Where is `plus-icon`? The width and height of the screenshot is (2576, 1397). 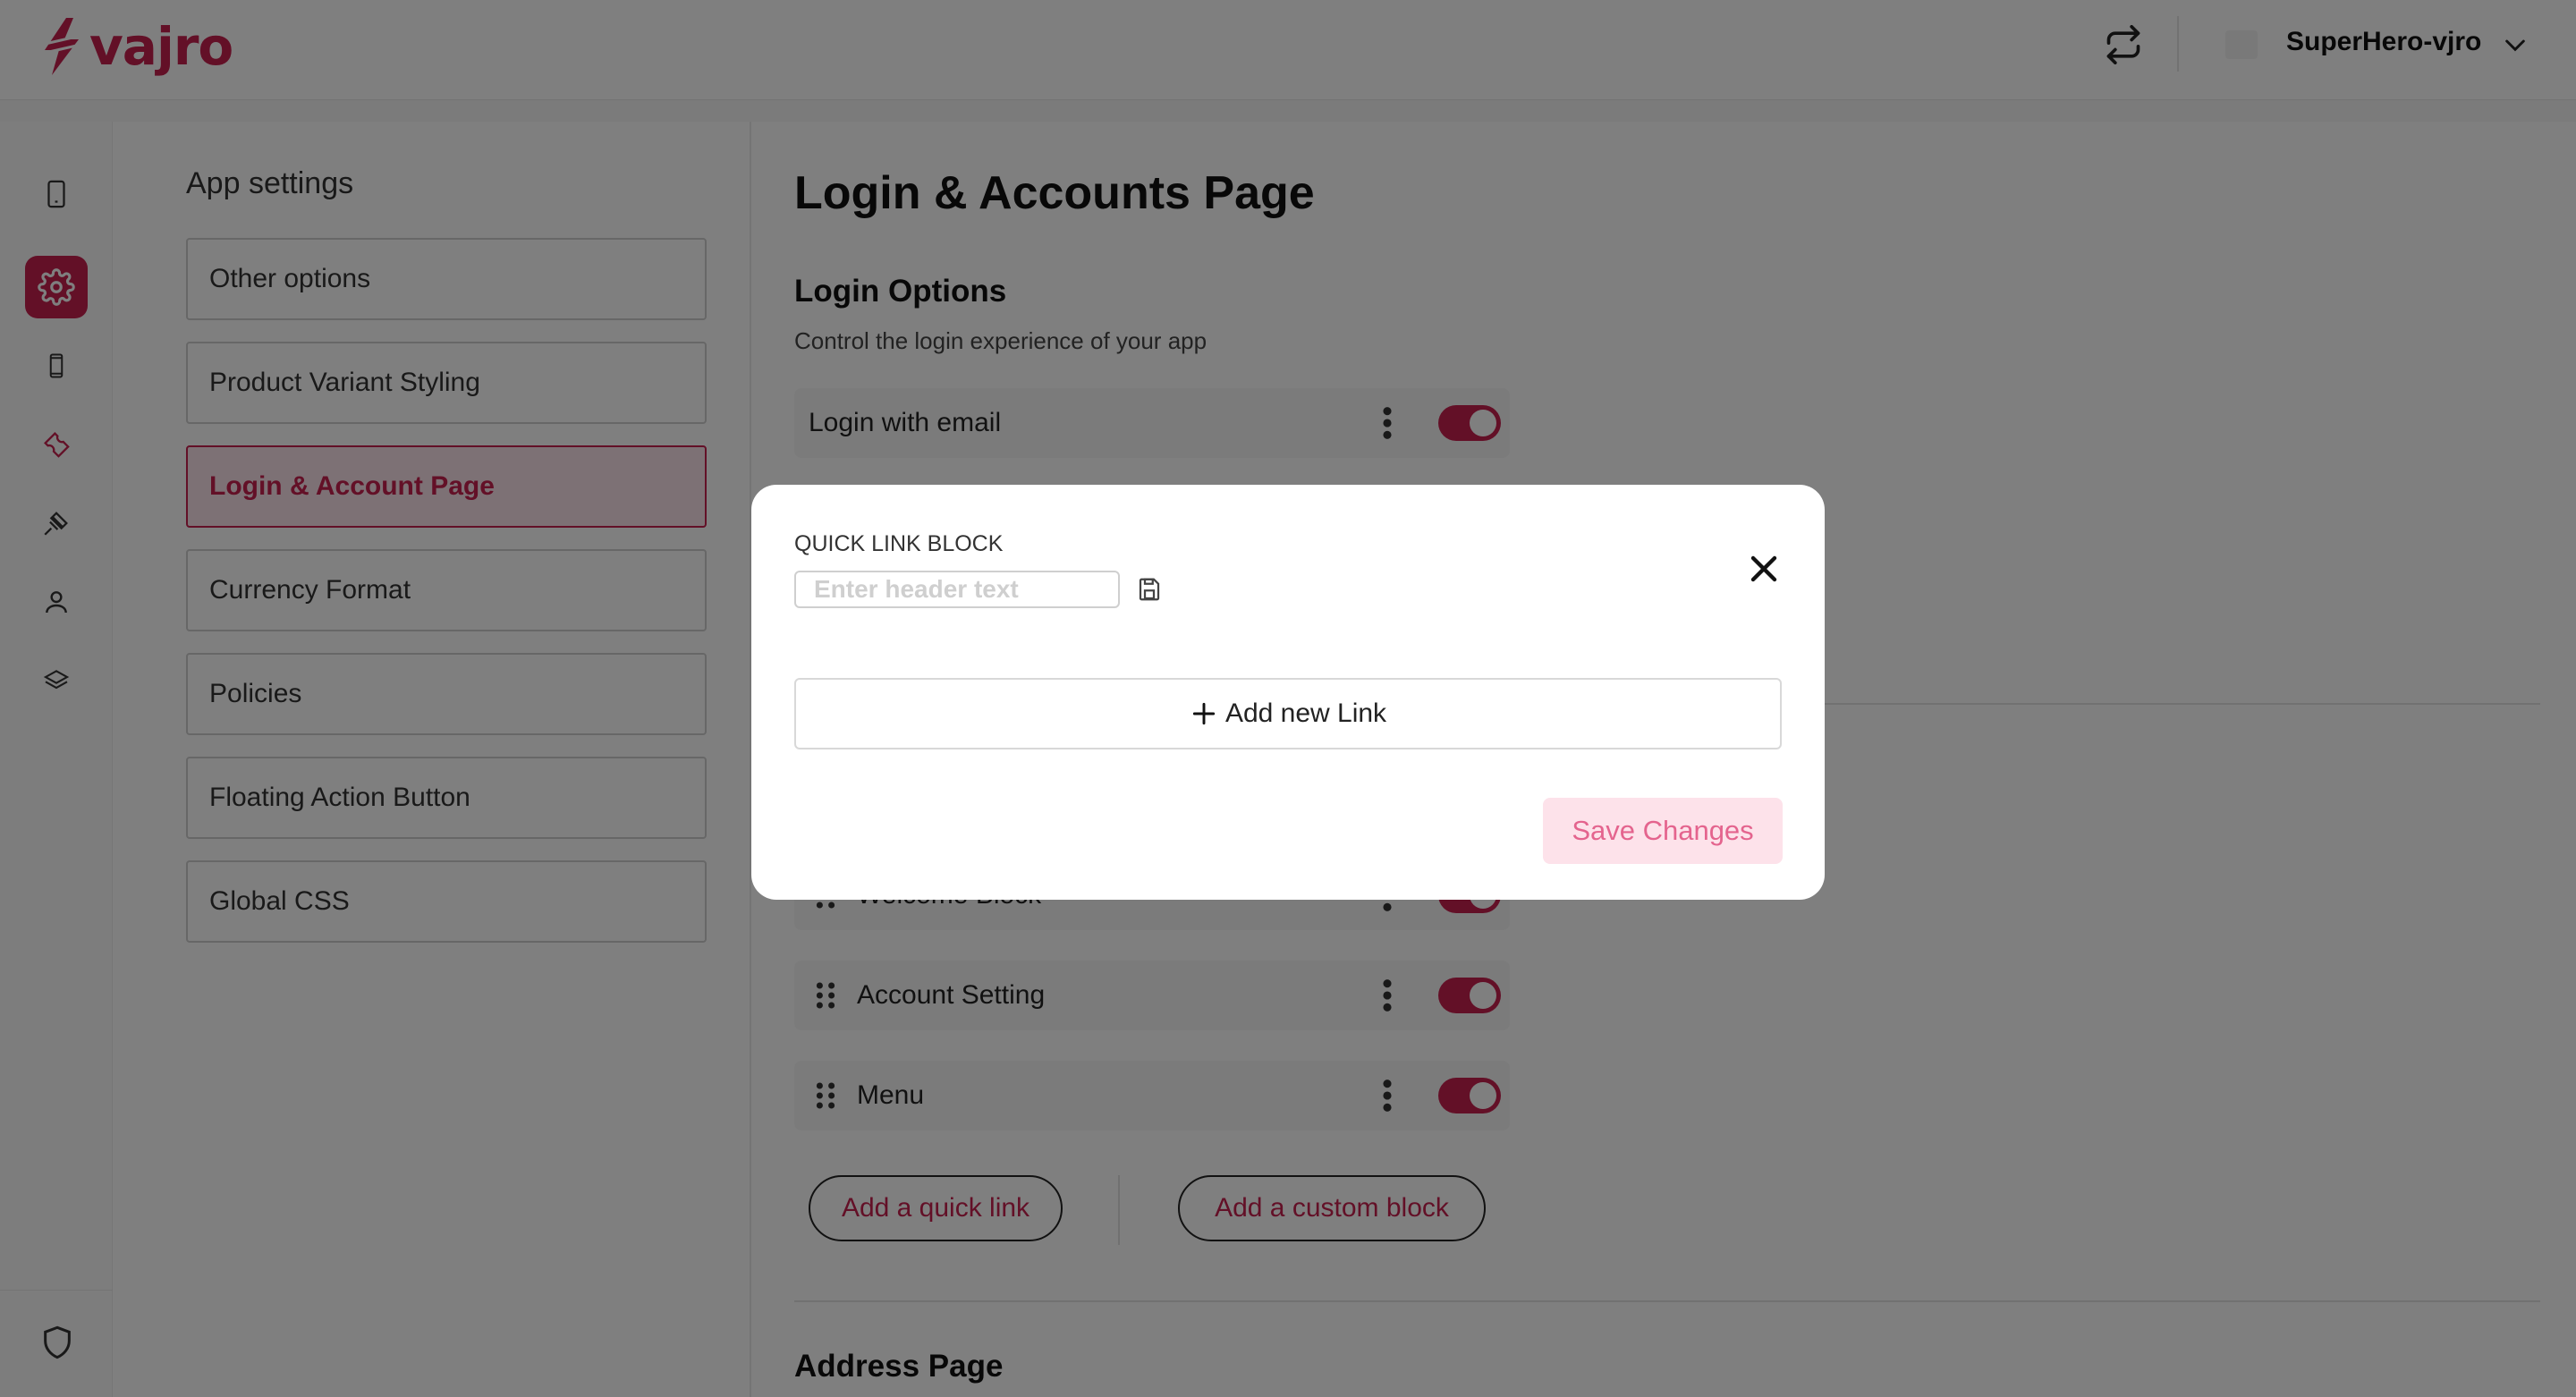 plus-icon is located at coordinates (1204, 714).